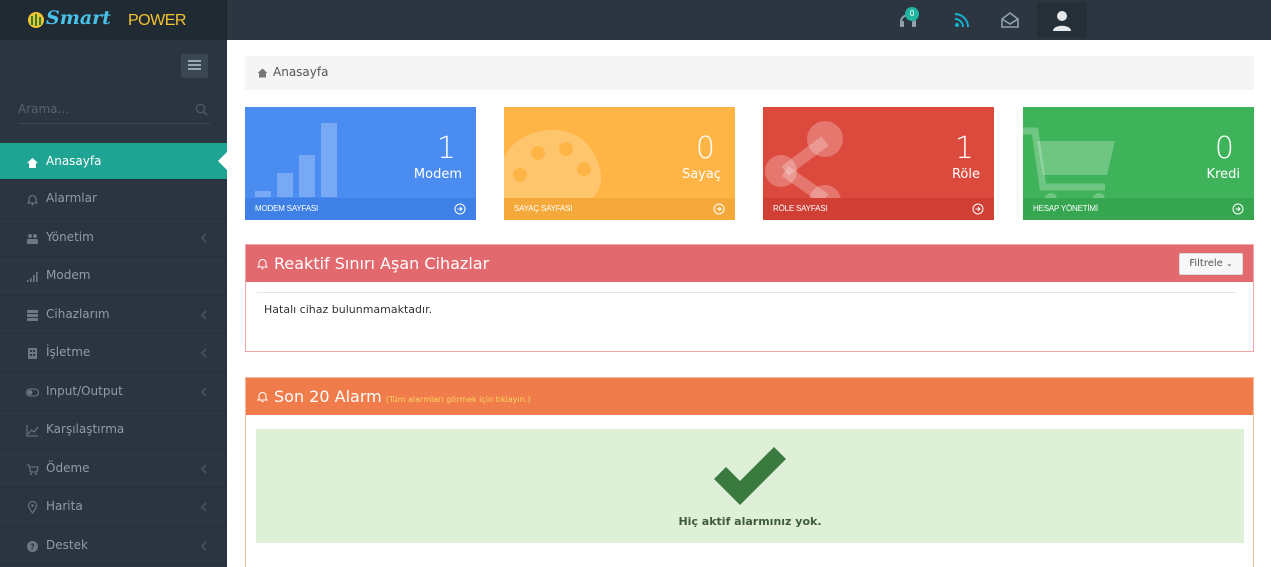  I want to click on user-icon, so click(1062, 21).